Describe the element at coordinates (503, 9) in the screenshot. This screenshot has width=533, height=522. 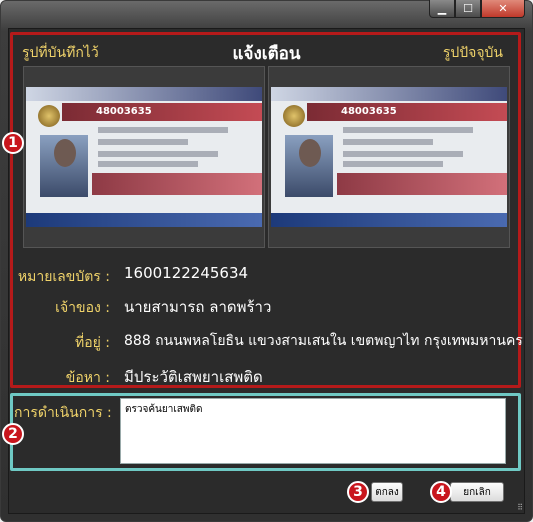
I see `close-icon: ✕` at that location.